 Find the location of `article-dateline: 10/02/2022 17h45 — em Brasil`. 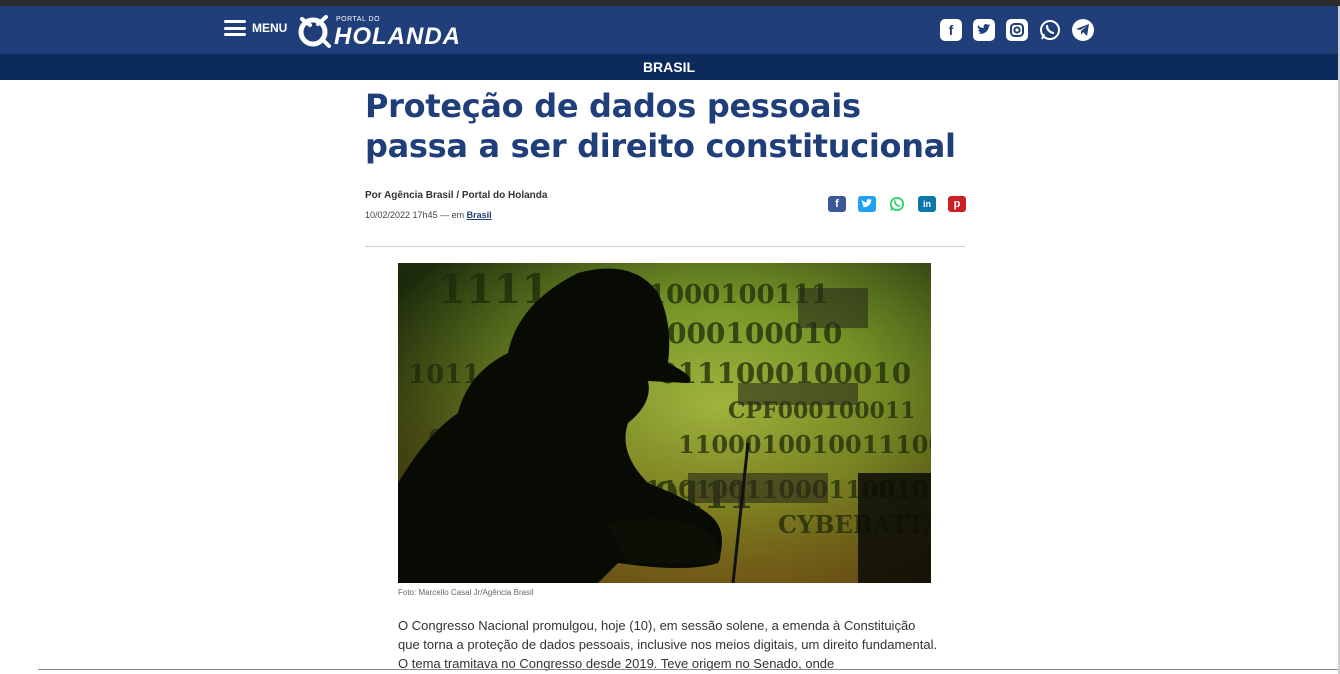

article-dateline: 10/02/2022 17h45 — em Brasil is located at coordinates (428, 215).